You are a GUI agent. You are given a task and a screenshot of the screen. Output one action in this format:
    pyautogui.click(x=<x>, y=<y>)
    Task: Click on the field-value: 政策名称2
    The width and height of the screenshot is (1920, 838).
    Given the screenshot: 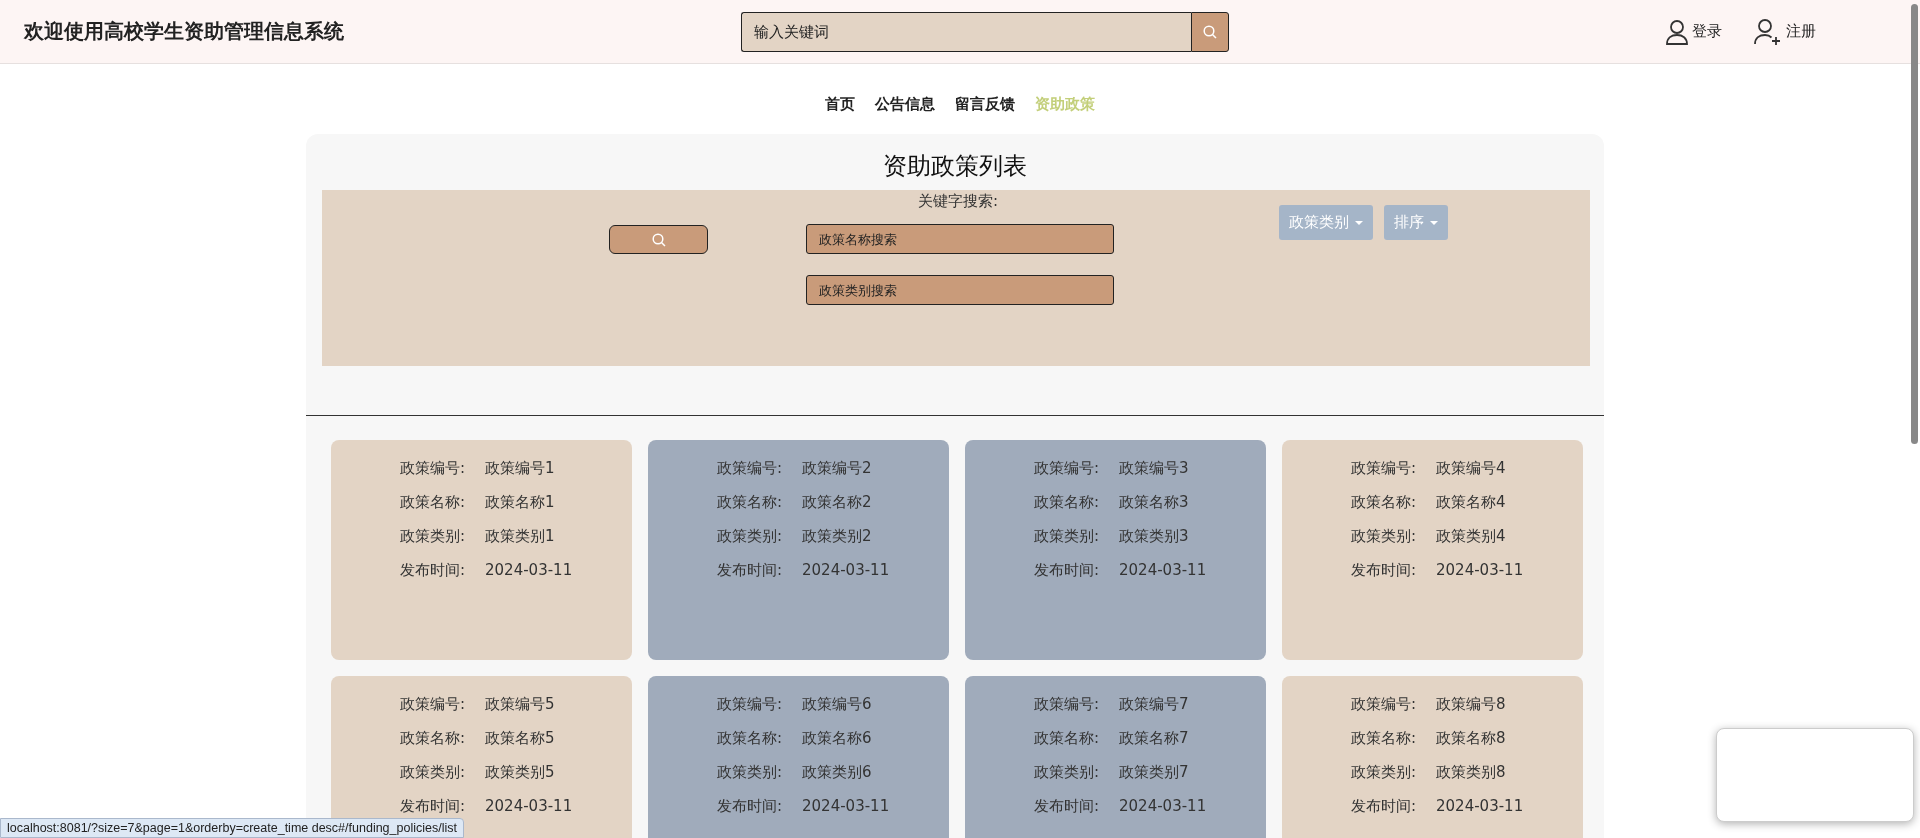 What is the action you would take?
    pyautogui.click(x=837, y=502)
    